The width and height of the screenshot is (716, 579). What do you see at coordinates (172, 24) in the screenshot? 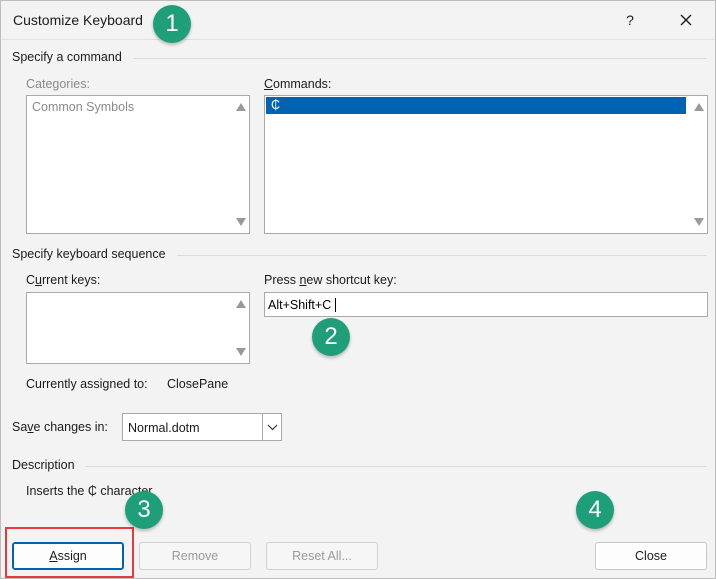
I see `callout-1: 1` at bounding box center [172, 24].